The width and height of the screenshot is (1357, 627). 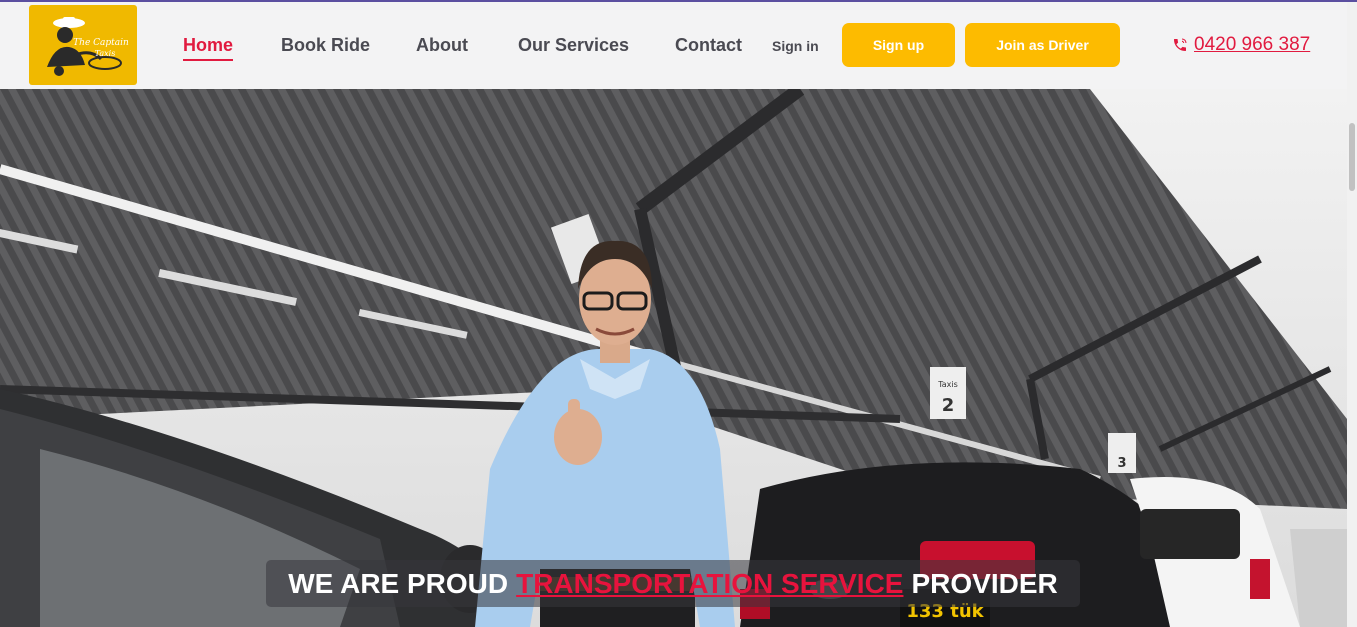 What do you see at coordinates (984, 583) in the screenshot?
I see `tagline-part-2: PROVIDER` at bounding box center [984, 583].